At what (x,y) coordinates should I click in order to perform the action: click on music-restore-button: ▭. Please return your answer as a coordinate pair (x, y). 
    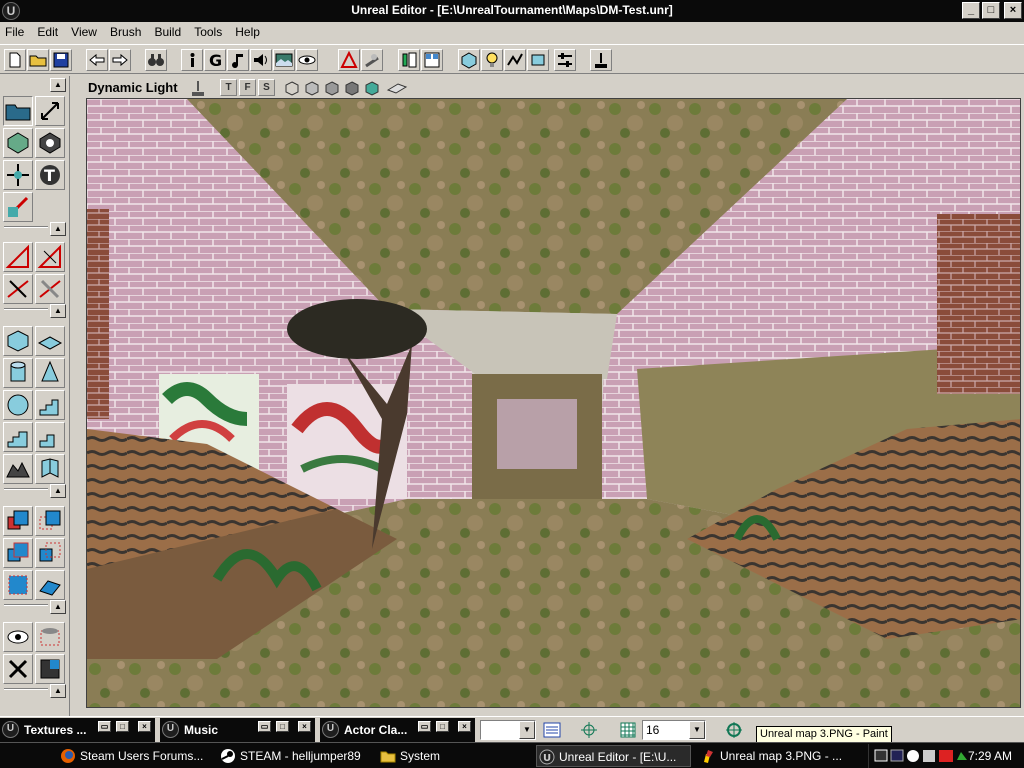
    Looking at the image, I should click on (264, 726).